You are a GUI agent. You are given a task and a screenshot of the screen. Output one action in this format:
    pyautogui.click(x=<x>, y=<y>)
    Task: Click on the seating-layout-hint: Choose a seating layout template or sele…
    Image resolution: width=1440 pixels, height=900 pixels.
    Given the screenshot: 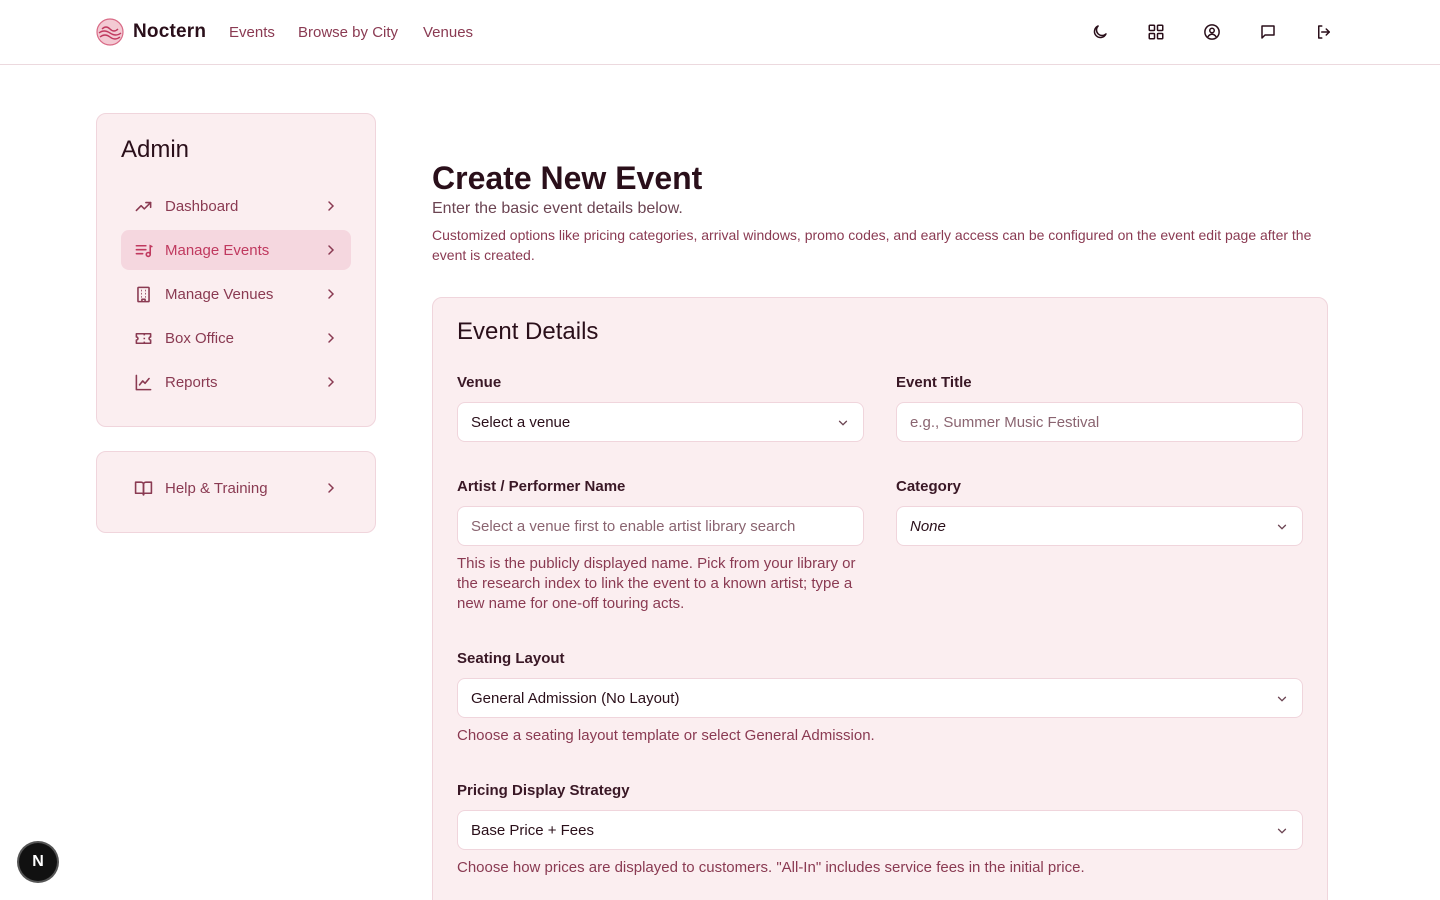 What is the action you would take?
    pyautogui.click(x=666, y=735)
    